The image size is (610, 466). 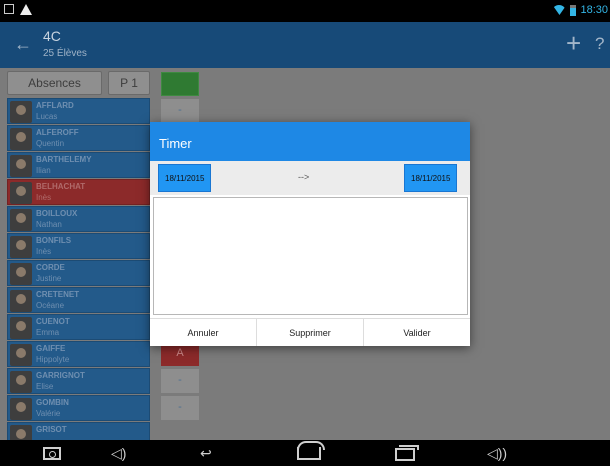 I want to click on navigation-bar: ◁) ↩ ◁)), so click(x=305, y=453).